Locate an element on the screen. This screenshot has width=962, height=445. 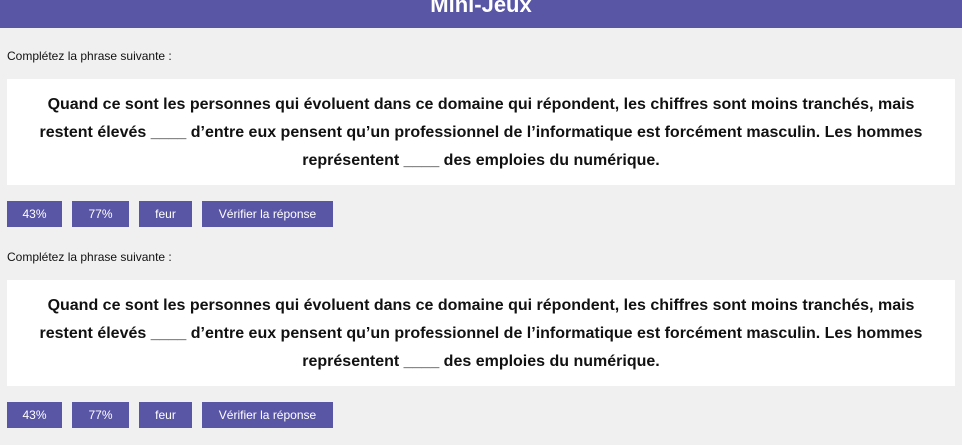
page-title: Mini-Jeux is located at coordinates (481, 8).